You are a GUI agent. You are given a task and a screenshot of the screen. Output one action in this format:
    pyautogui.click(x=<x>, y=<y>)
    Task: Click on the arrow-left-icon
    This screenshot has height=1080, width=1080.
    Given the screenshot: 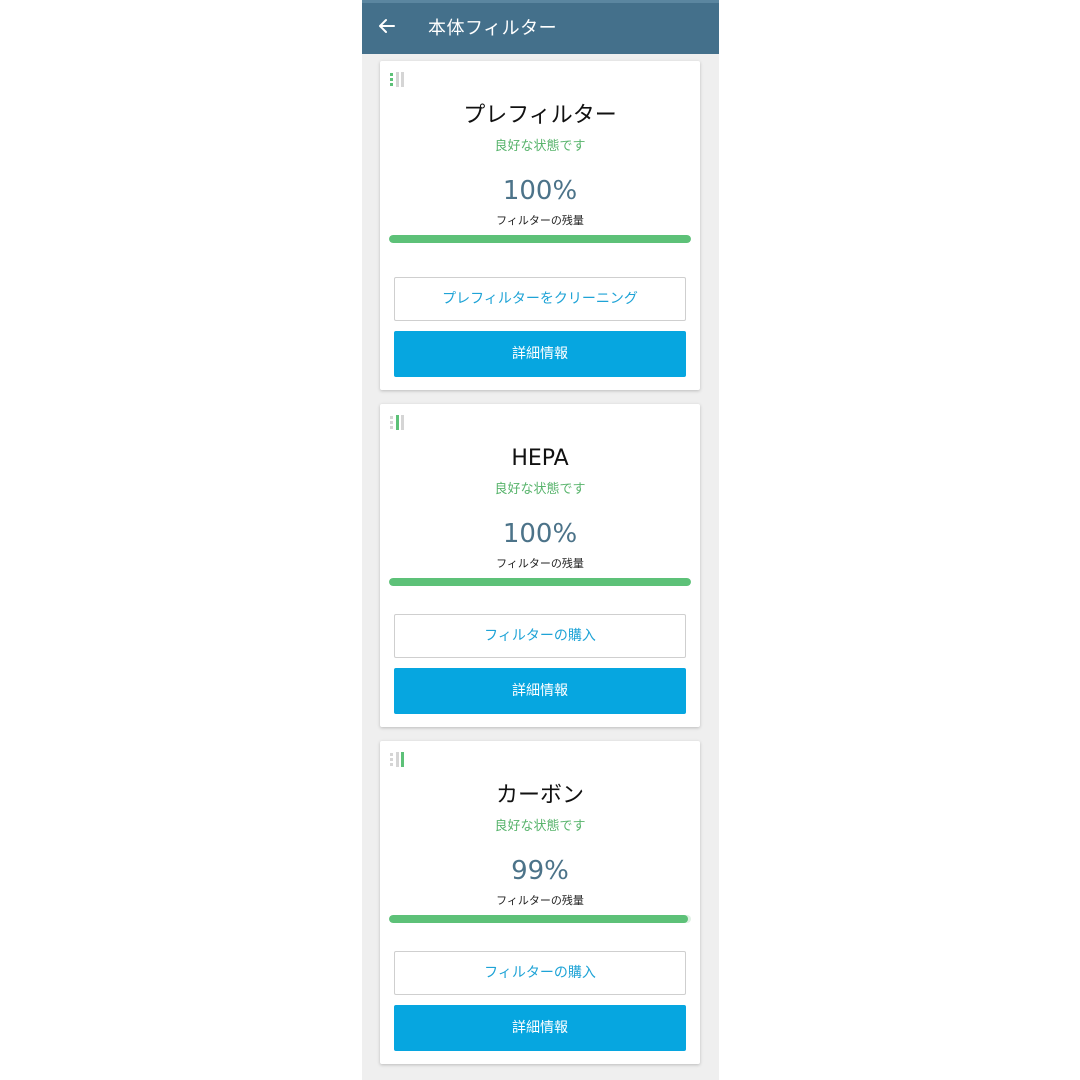 What is the action you would take?
    pyautogui.click(x=387, y=26)
    